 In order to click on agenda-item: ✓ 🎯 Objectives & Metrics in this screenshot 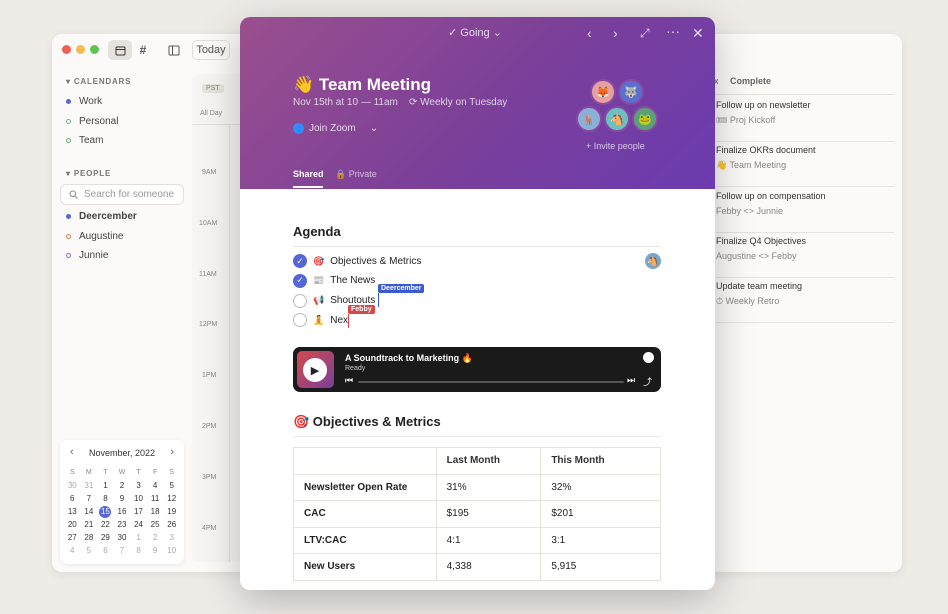, I will do `click(357, 261)`.